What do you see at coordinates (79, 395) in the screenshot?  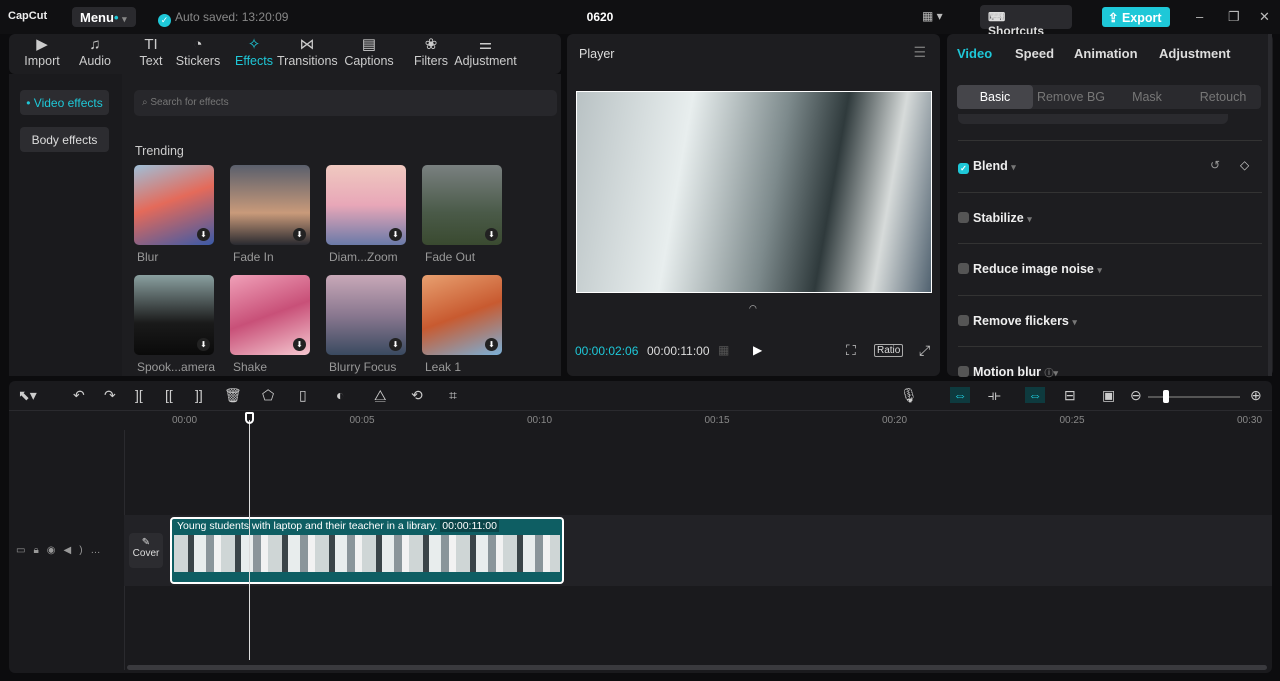 I see `undo-icon: ↶` at bounding box center [79, 395].